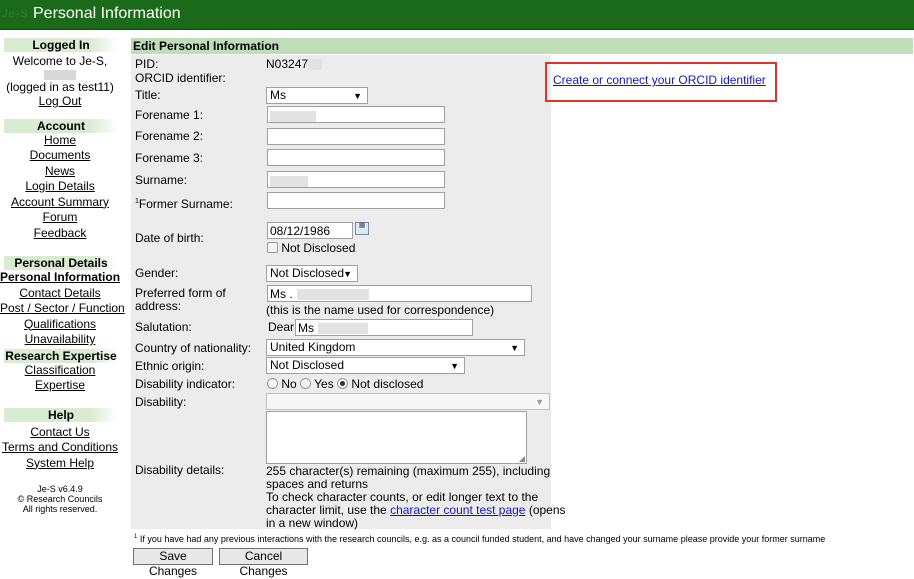 This screenshot has width=914, height=579. What do you see at coordinates (60, 325) in the screenshot?
I see `sidebar-item-qualifications: Qualifications` at bounding box center [60, 325].